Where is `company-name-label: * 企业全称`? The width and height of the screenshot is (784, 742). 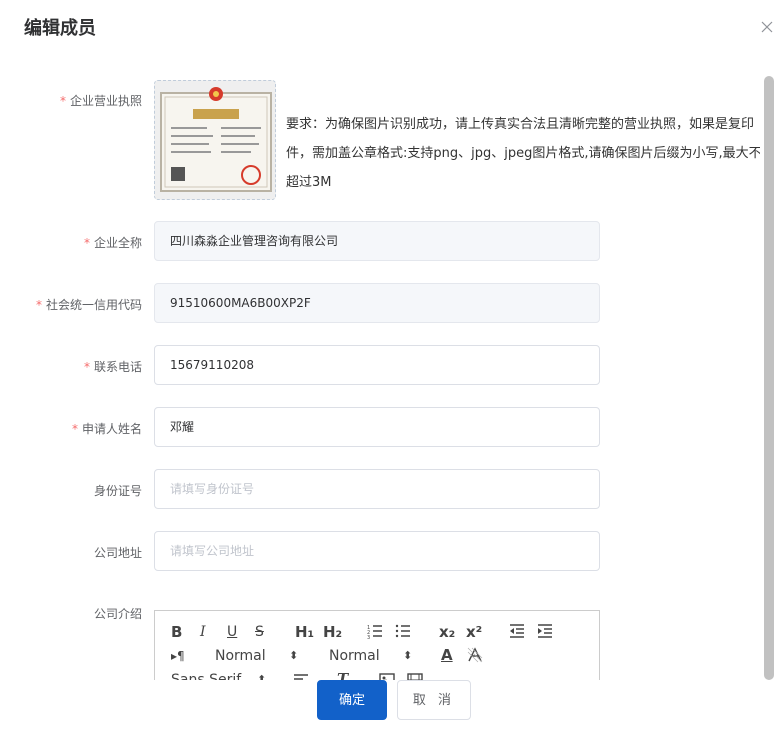
company-name-label: * 企业全称 is located at coordinates (112, 243).